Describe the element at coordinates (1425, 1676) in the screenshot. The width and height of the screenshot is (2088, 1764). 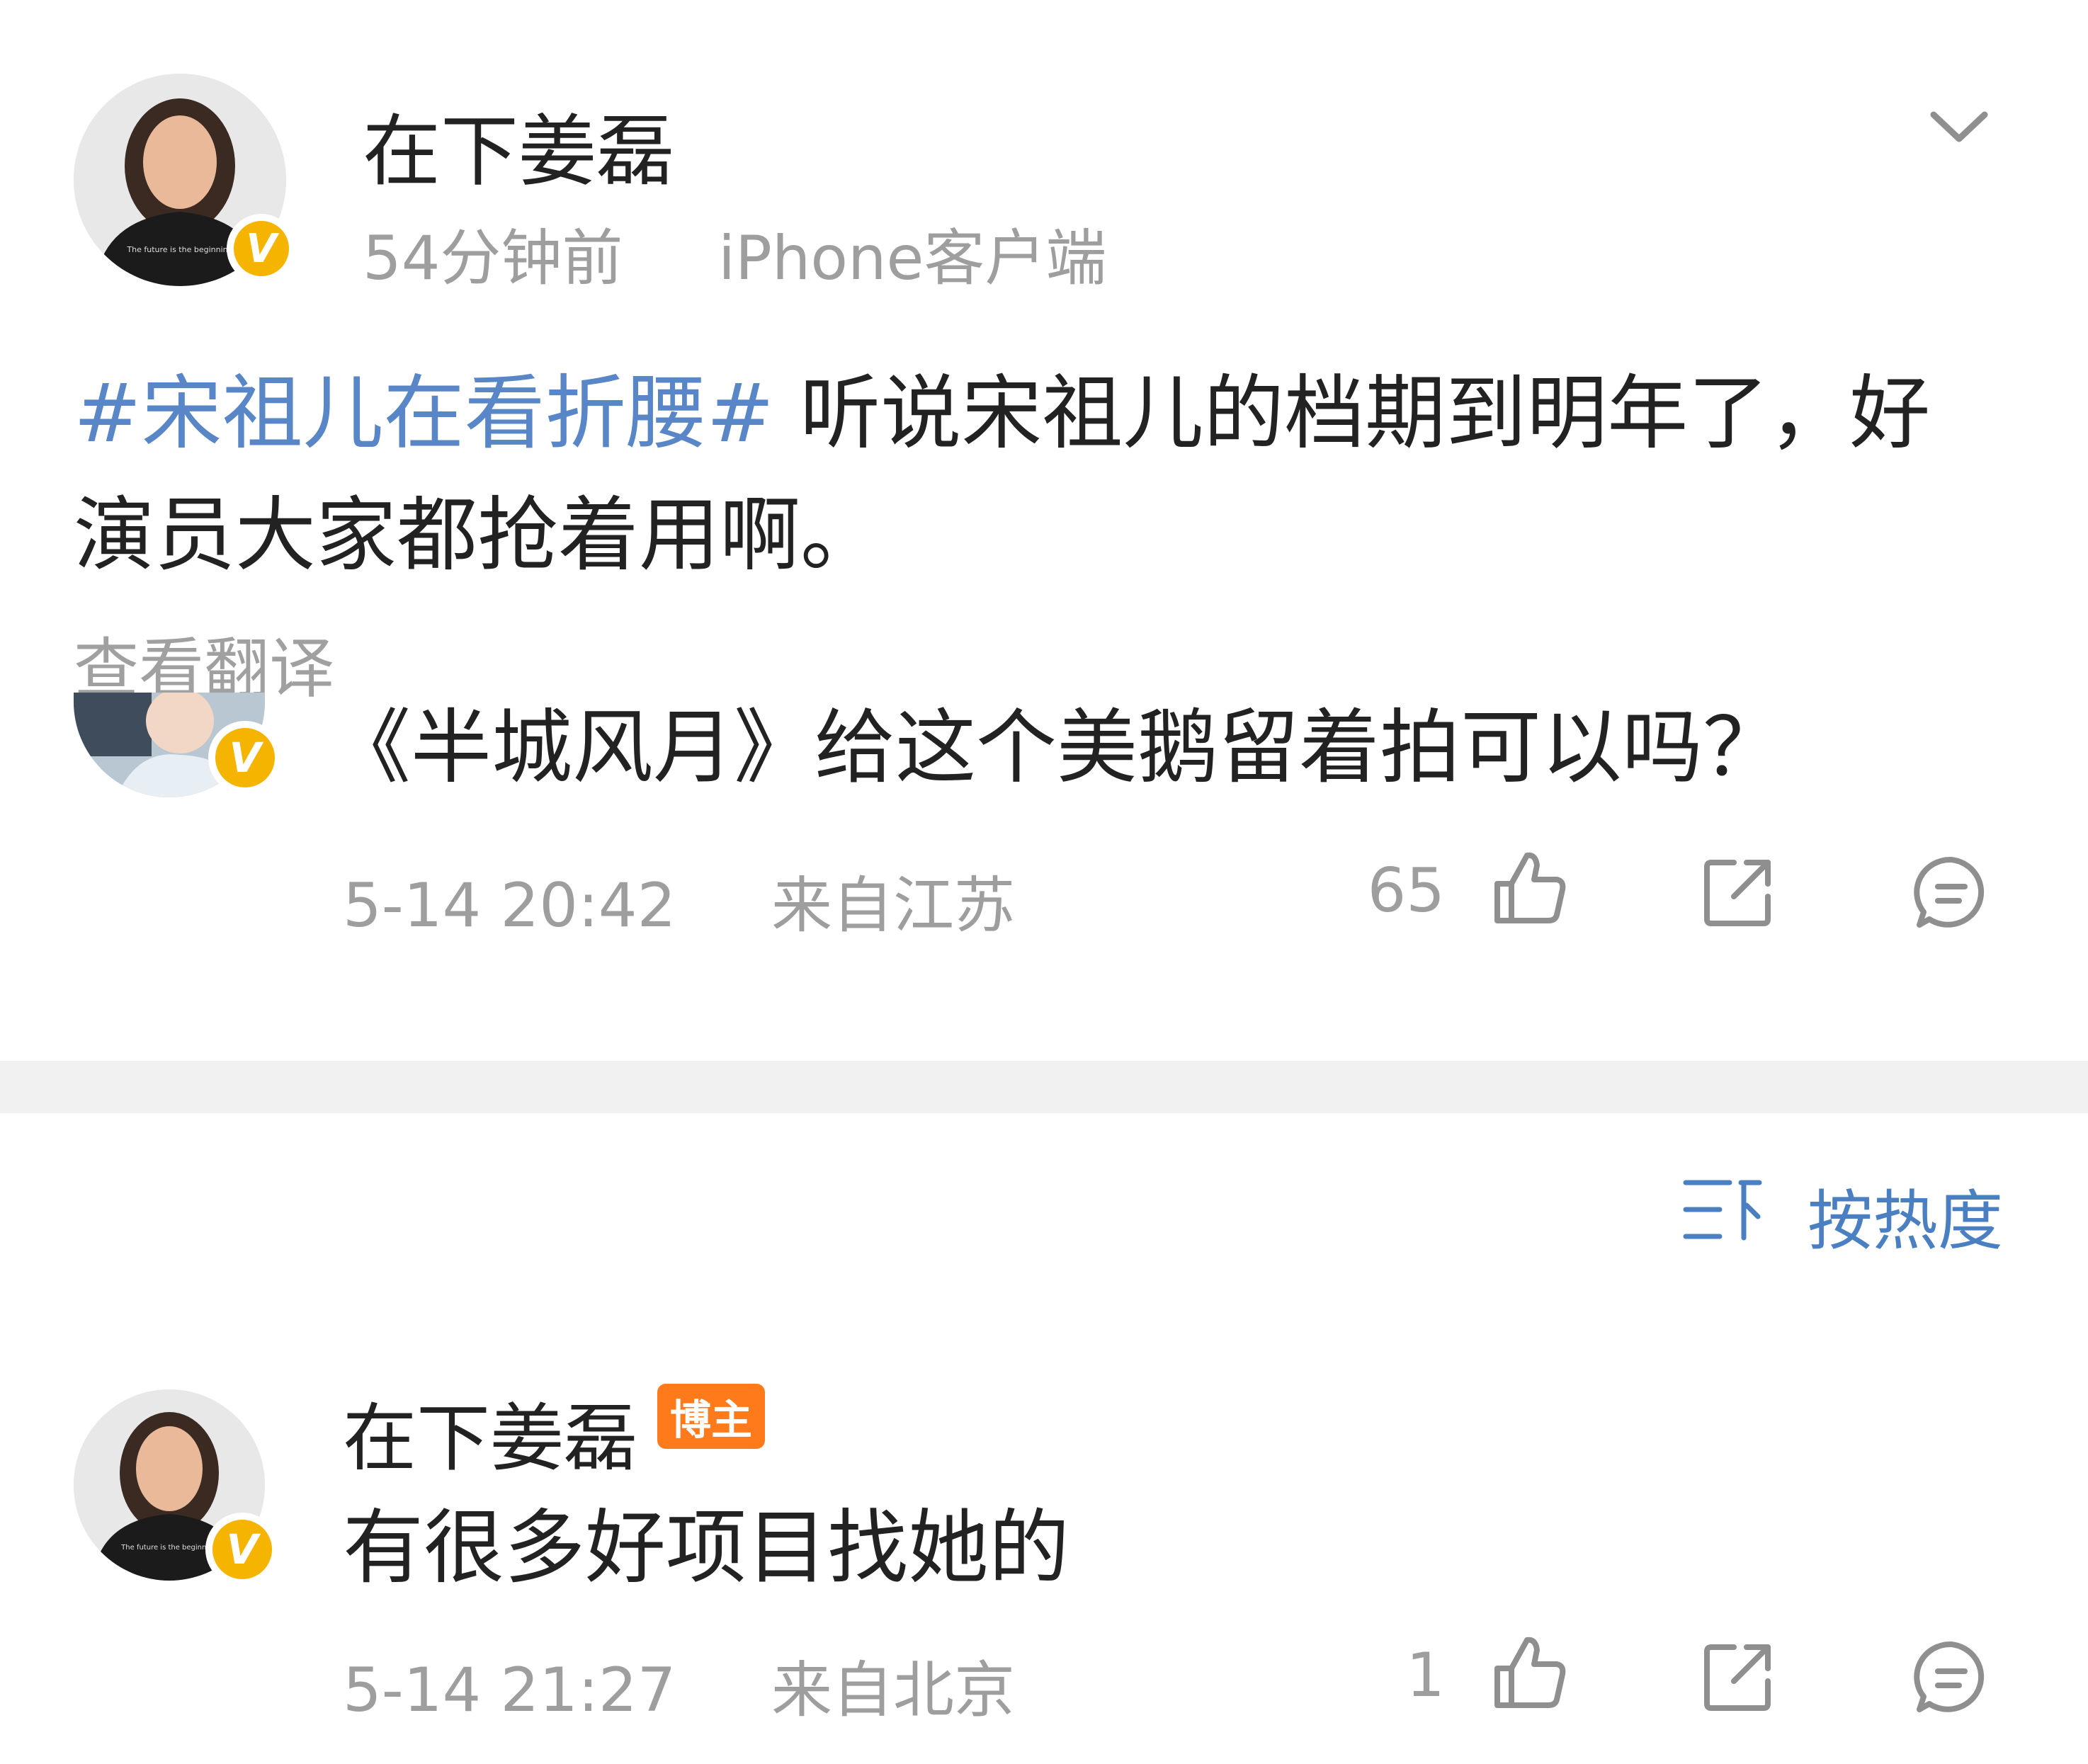
I see `comment2-like-count: 1` at that location.